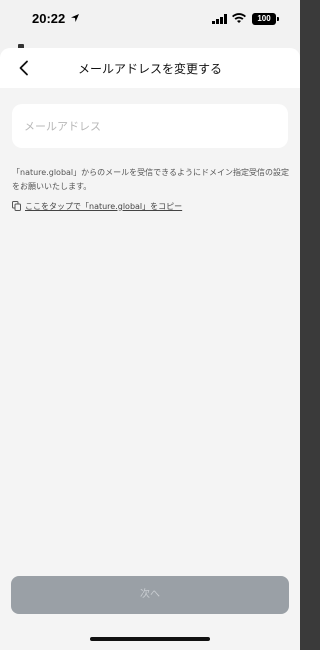 Image resolution: width=320 pixels, height=650 pixels. What do you see at coordinates (75, 18) in the screenshot?
I see `location-arrow-icon` at bounding box center [75, 18].